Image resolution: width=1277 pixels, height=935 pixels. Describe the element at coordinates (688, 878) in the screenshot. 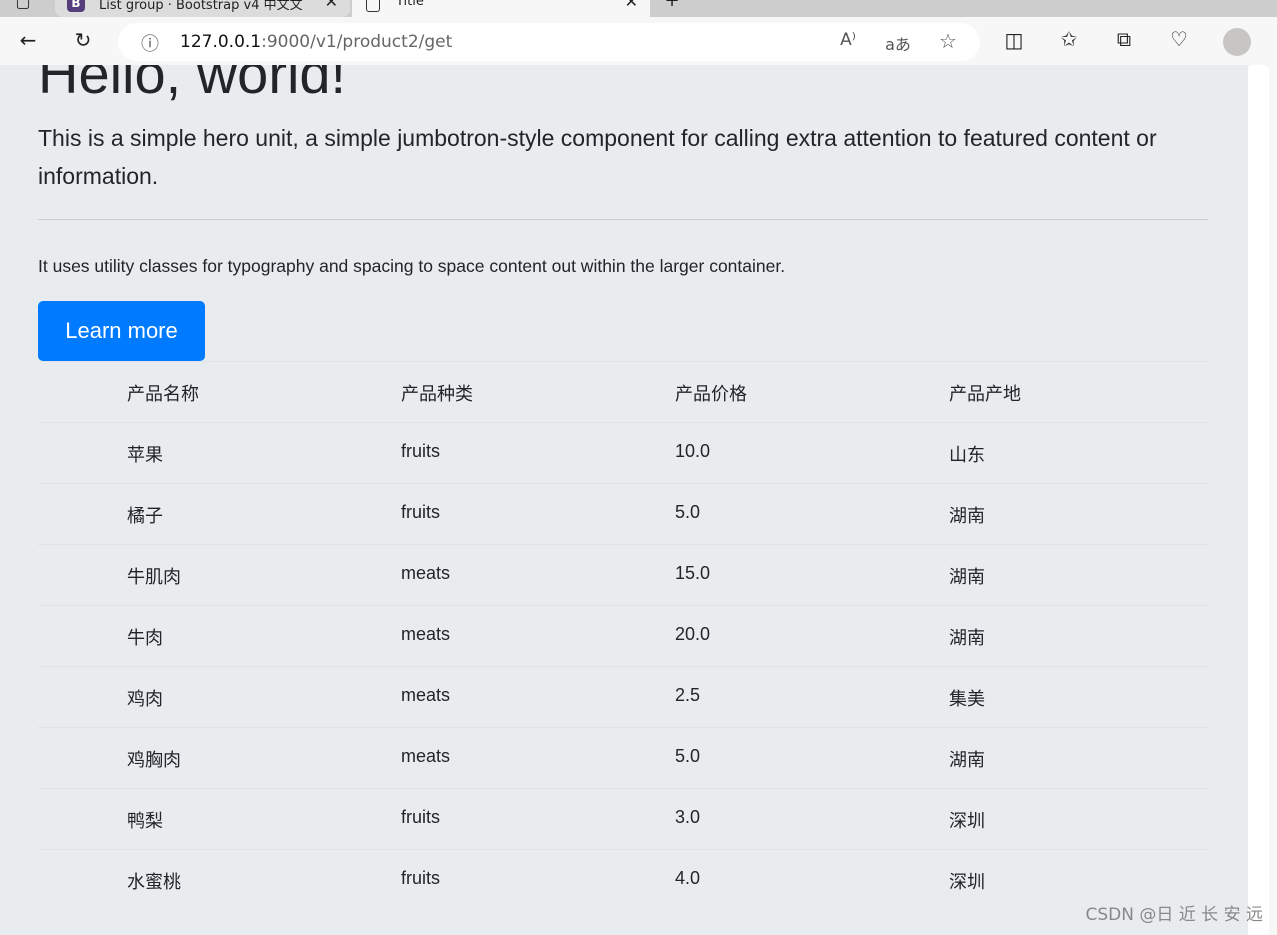

I see `cell-price: 4.0` at that location.